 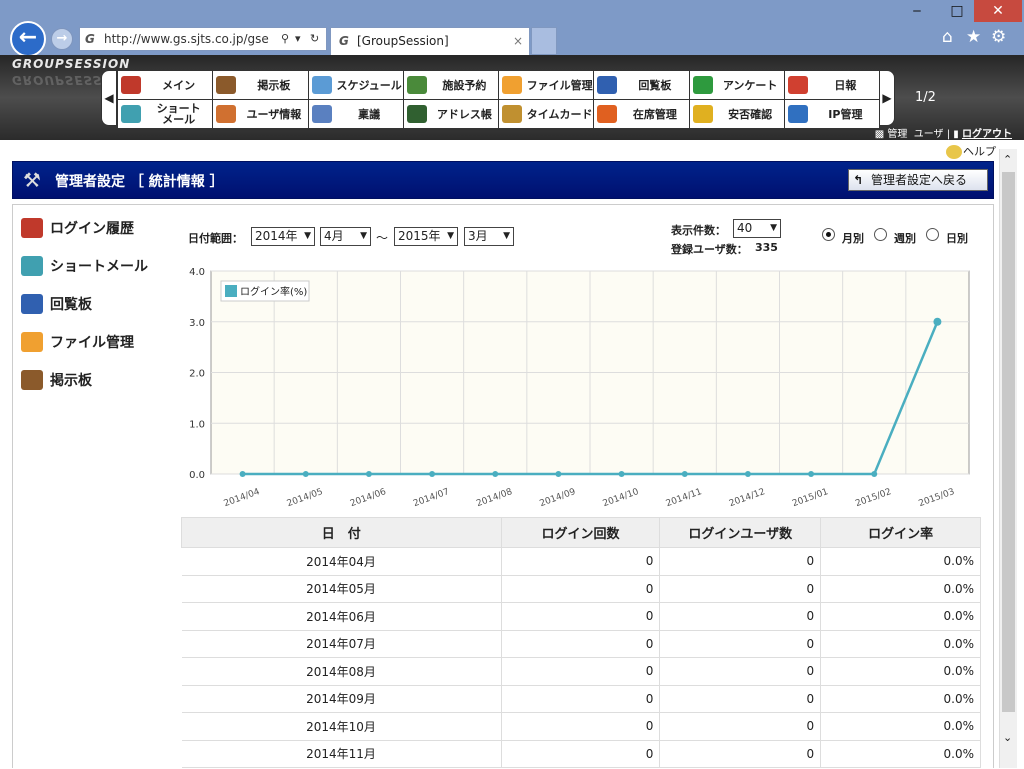 What do you see at coordinates (757, 228) in the screenshot?
I see `display-count-select: 40 ▼` at bounding box center [757, 228].